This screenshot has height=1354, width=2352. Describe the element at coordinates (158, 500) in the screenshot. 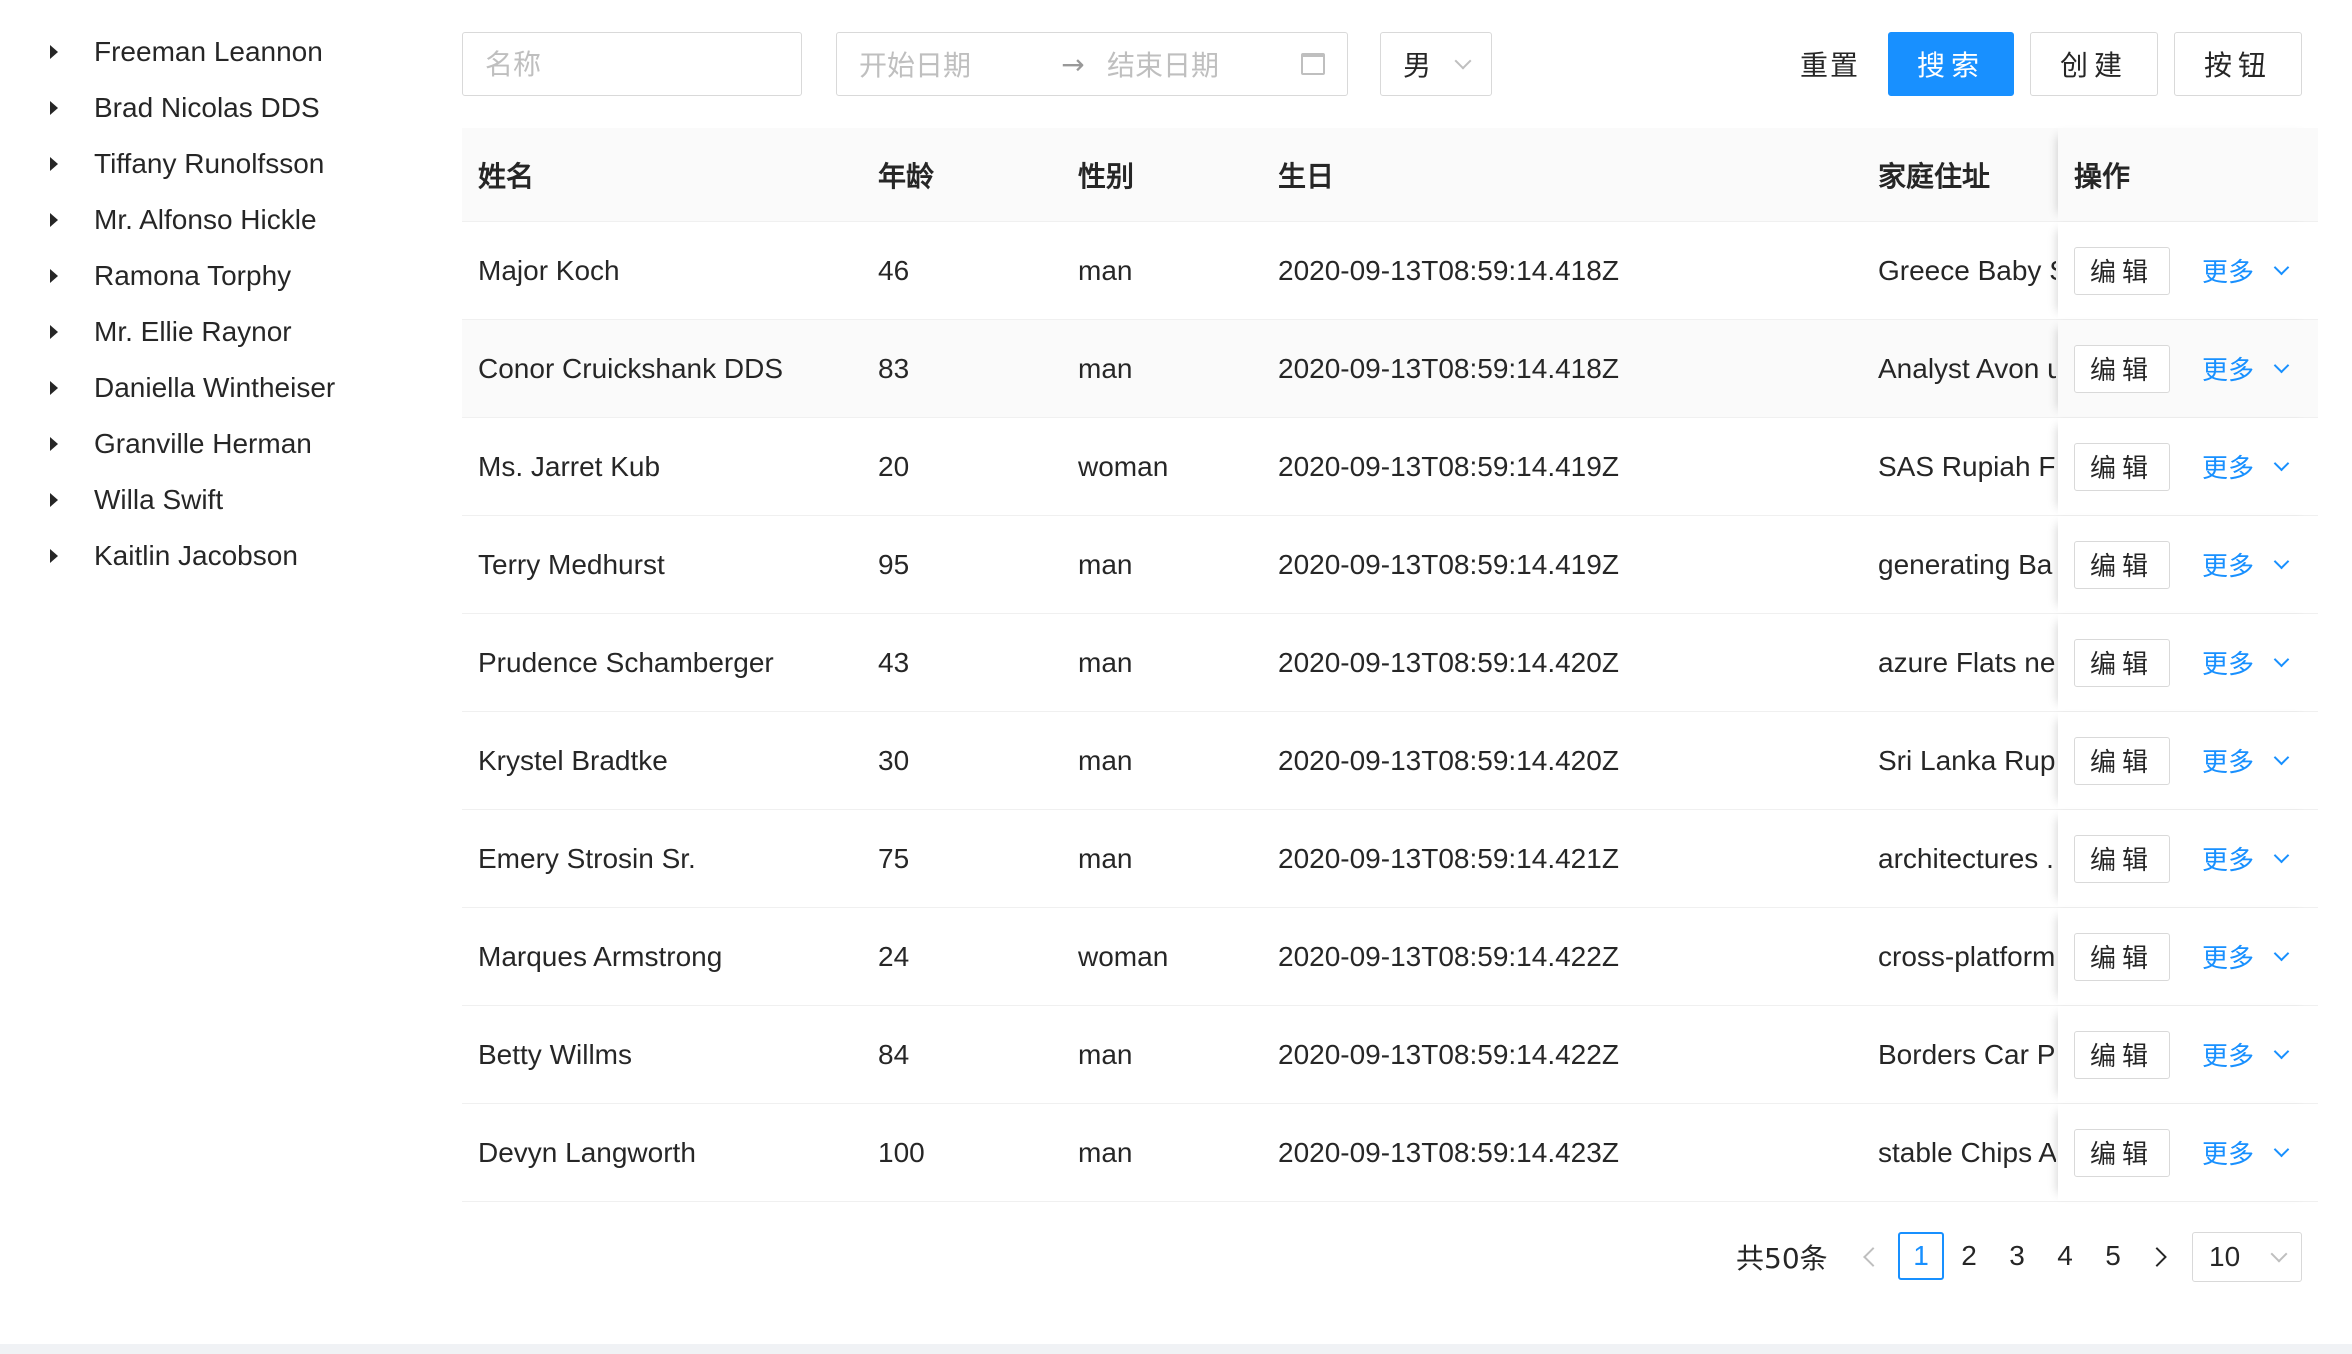

I see `tree-node-label: Willa Swift` at that location.